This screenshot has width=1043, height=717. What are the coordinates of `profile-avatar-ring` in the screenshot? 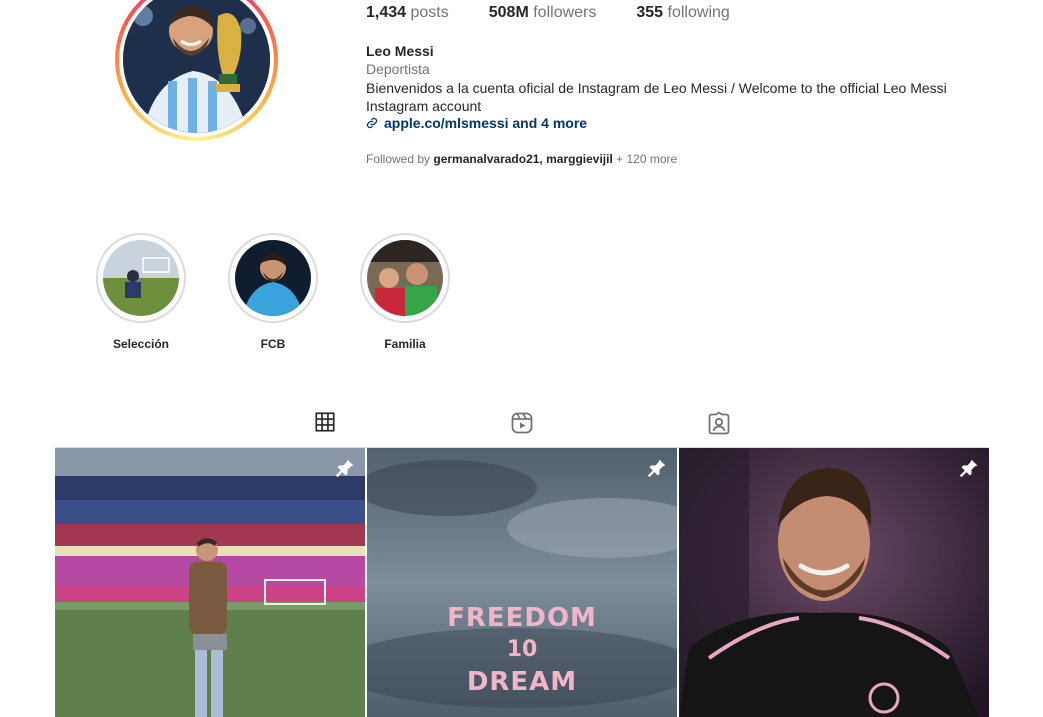 It's located at (196, 70).